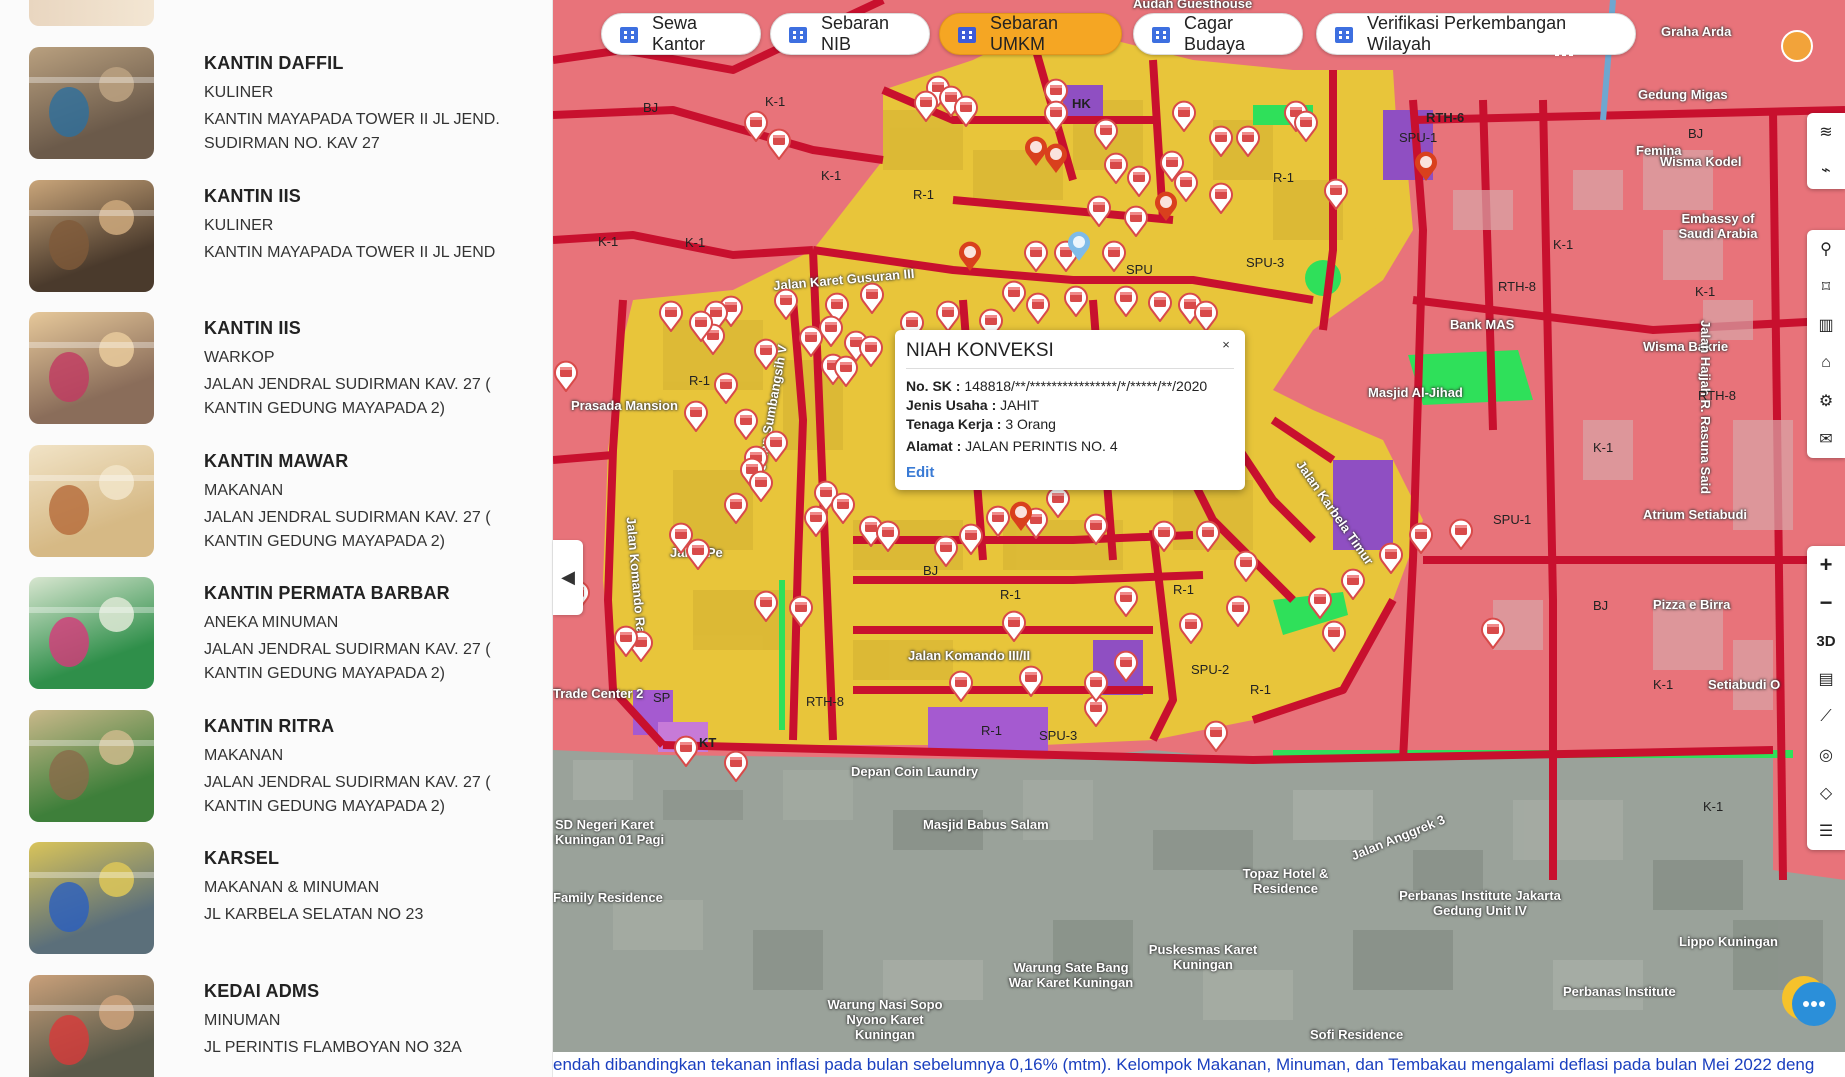  What do you see at coordinates (1826, 249) in the screenshot?
I see `pin-button: ⚲` at bounding box center [1826, 249].